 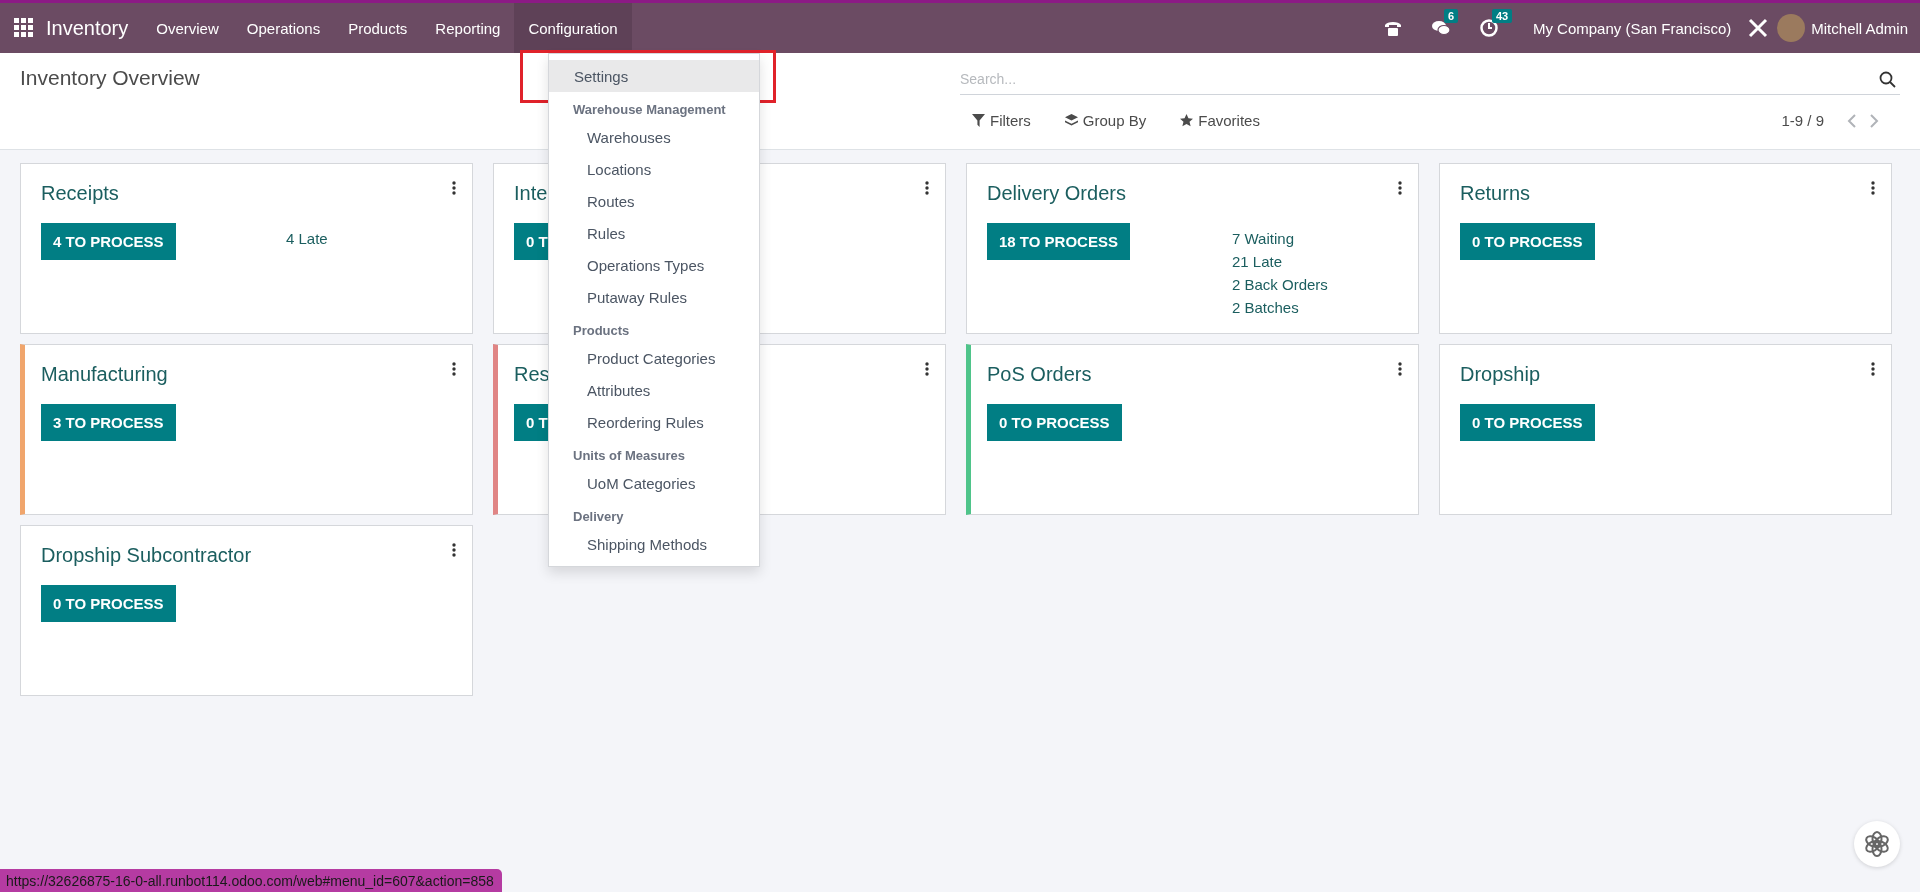 What do you see at coordinates (1632, 28) in the screenshot?
I see `company-switcher: My Company (San Francisco)` at bounding box center [1632, 28].